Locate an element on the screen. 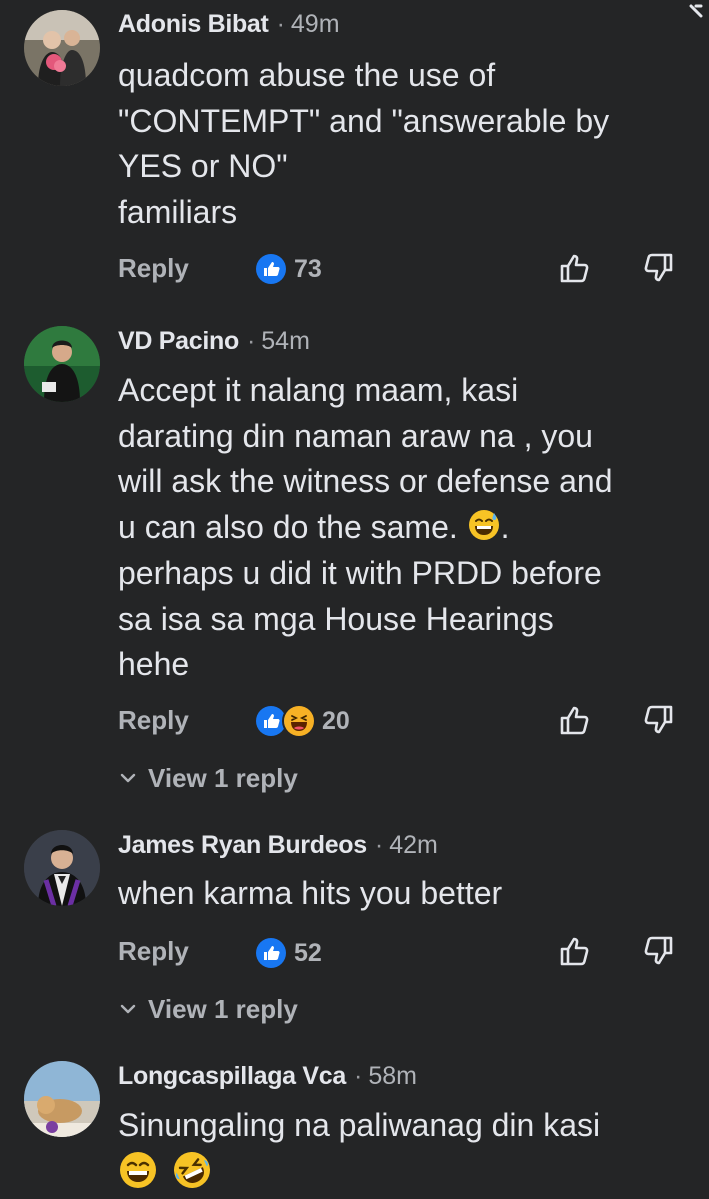 The width and height of the screenshot is (709, 1199). rolling-laughing-emoji is located at coordinates (192, 1170).